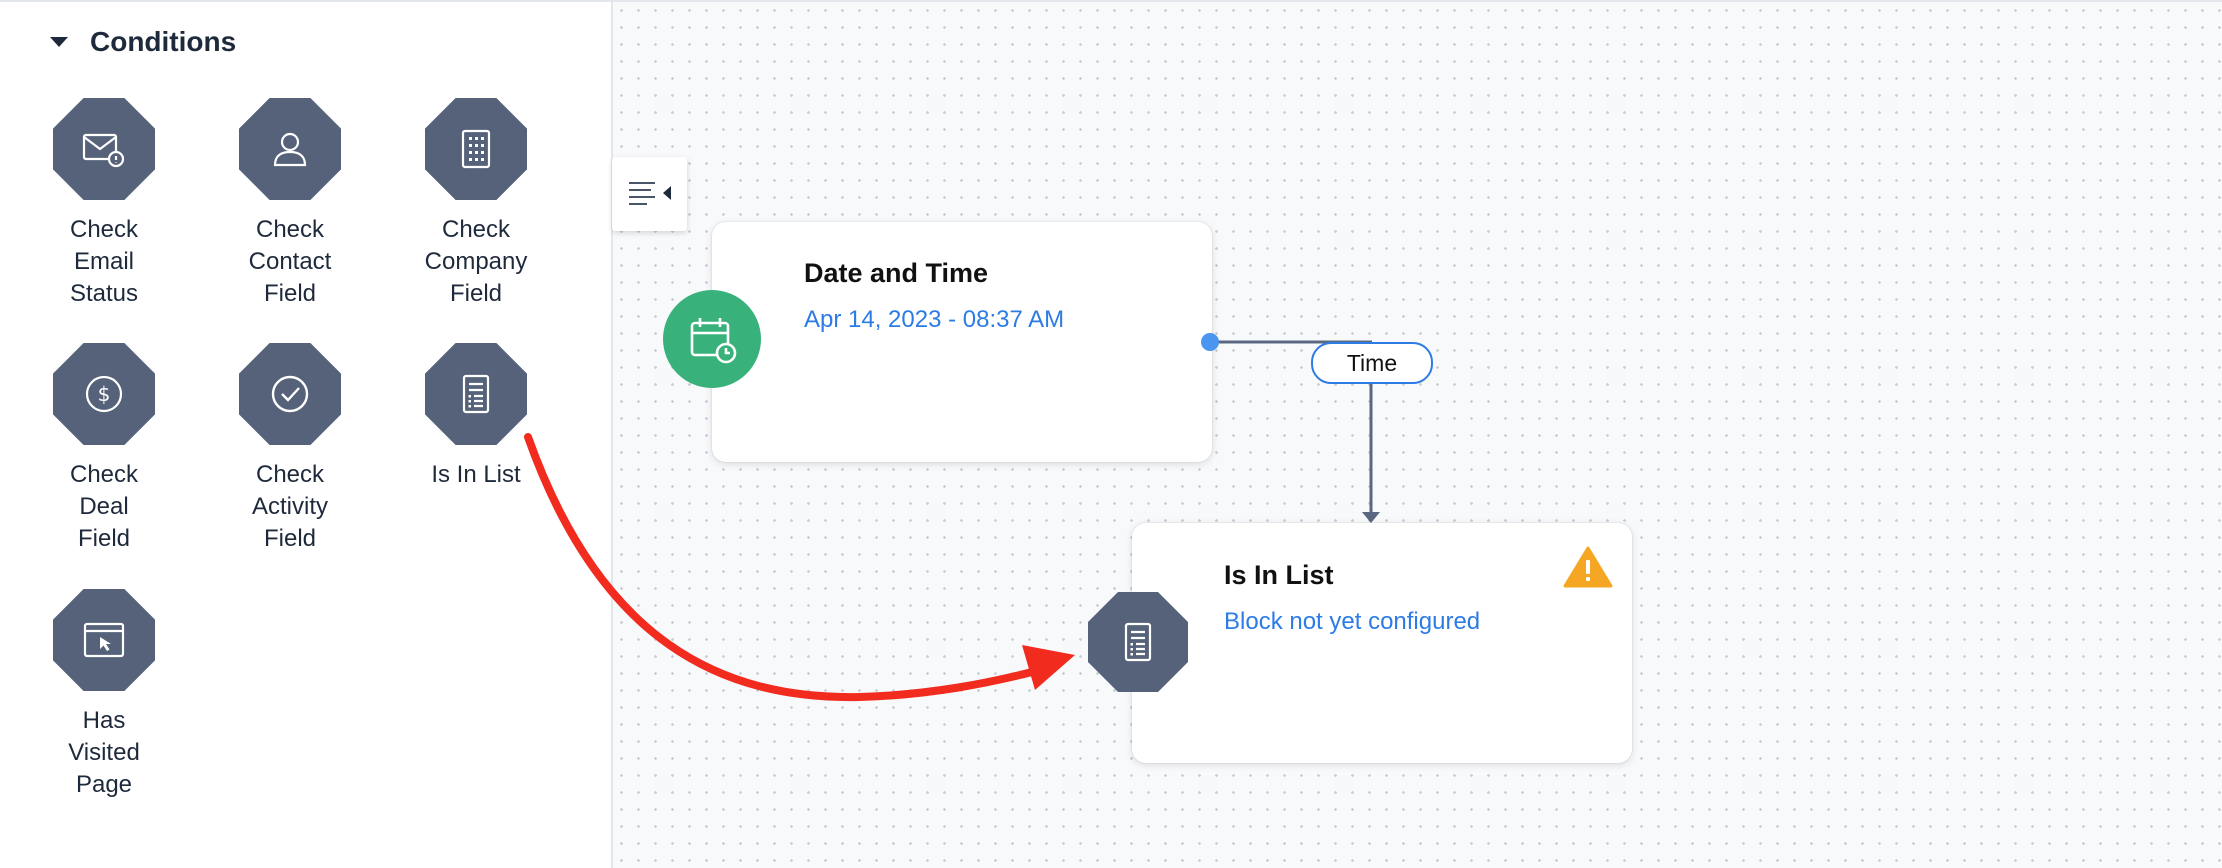 The image size is (2222, 868). What do you see at coordinates (1352, 621) in the screenshot?
I see `node-subtitle: Block not yet configured` at bounding box center [1352, 621].